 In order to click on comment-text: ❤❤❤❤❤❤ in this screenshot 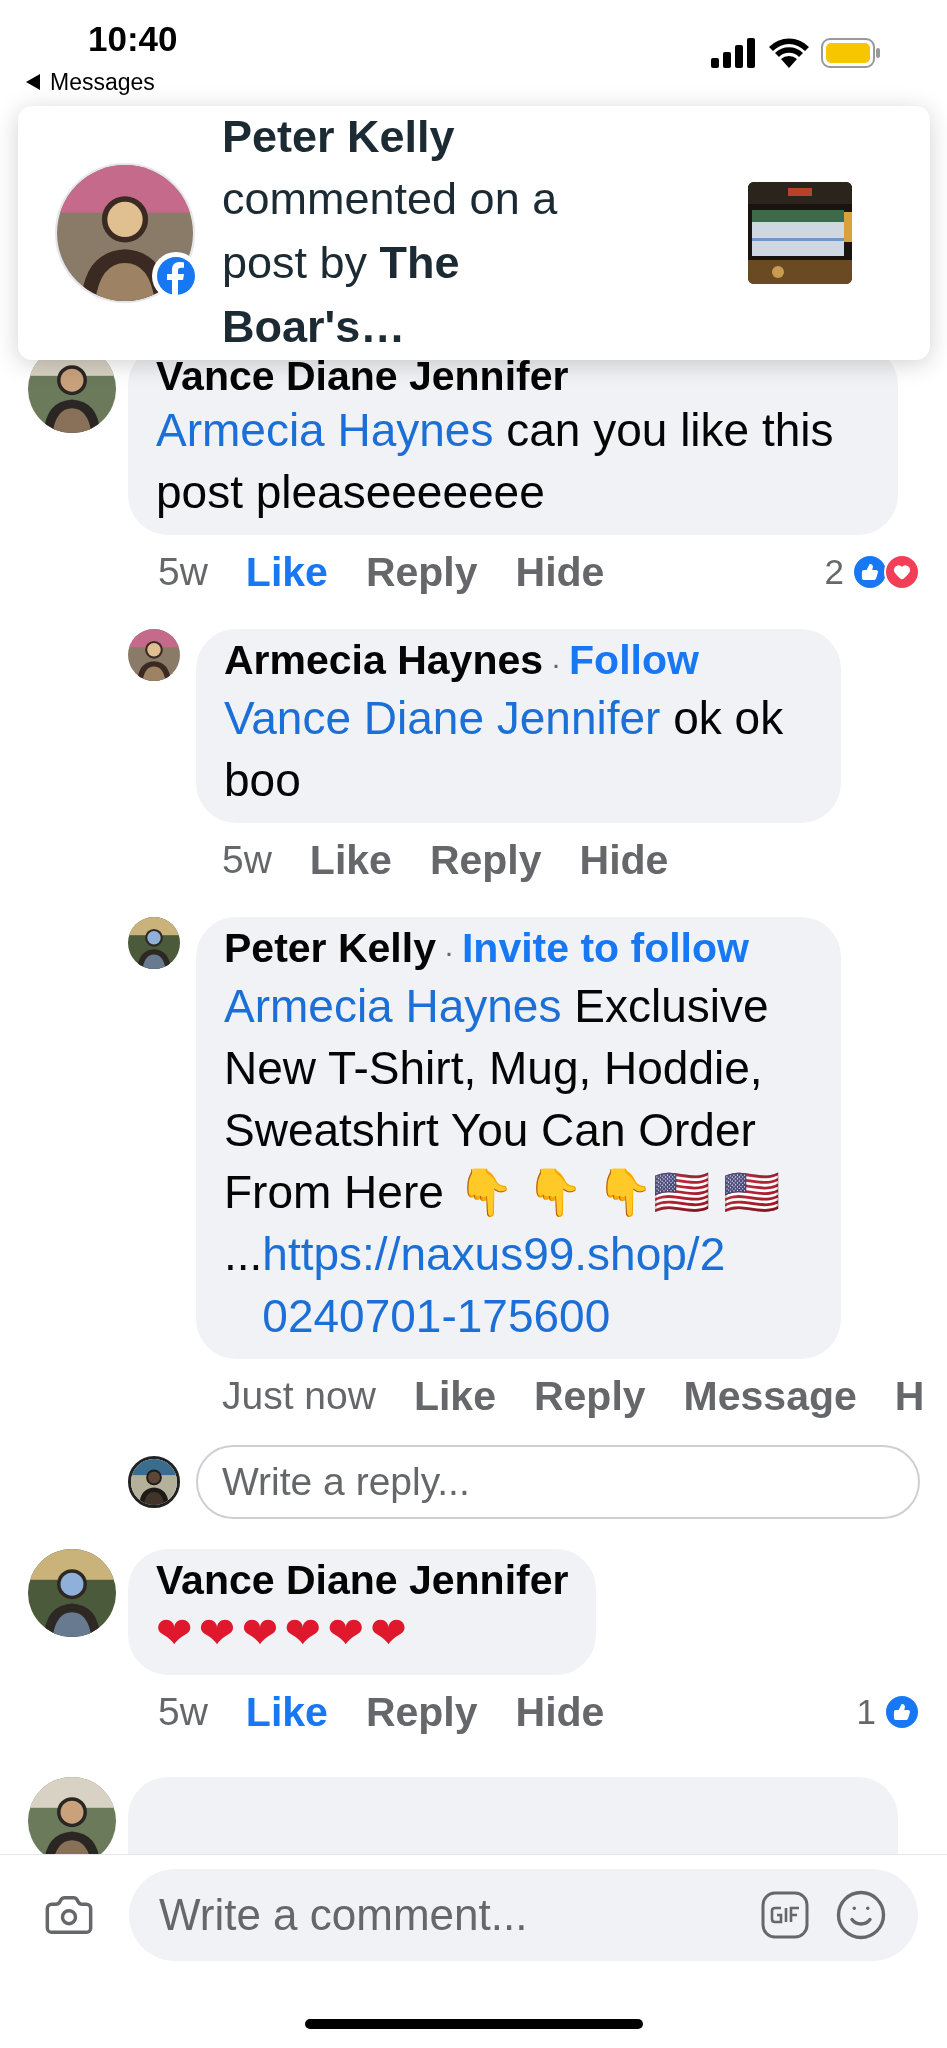, I will do `click(285, 1633)`.